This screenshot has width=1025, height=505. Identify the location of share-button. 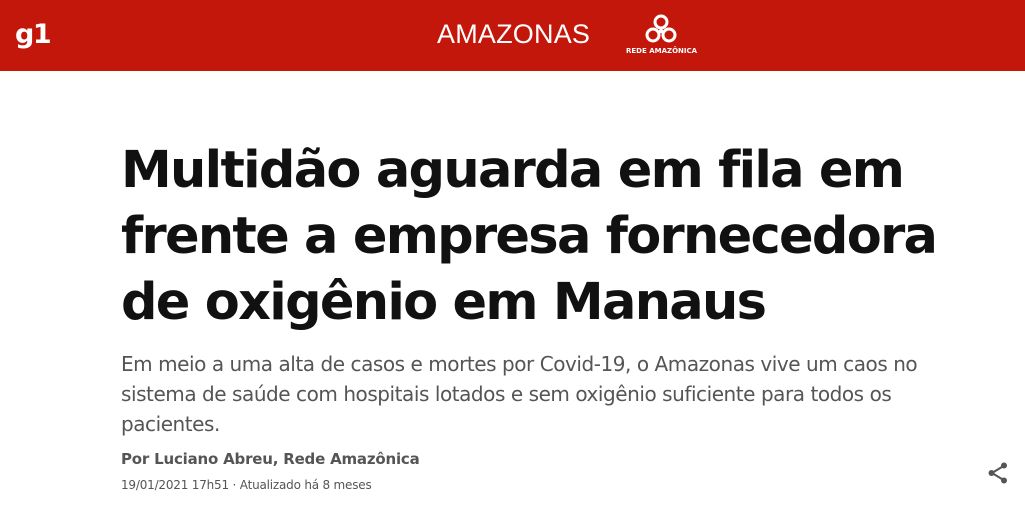
(998, 473).